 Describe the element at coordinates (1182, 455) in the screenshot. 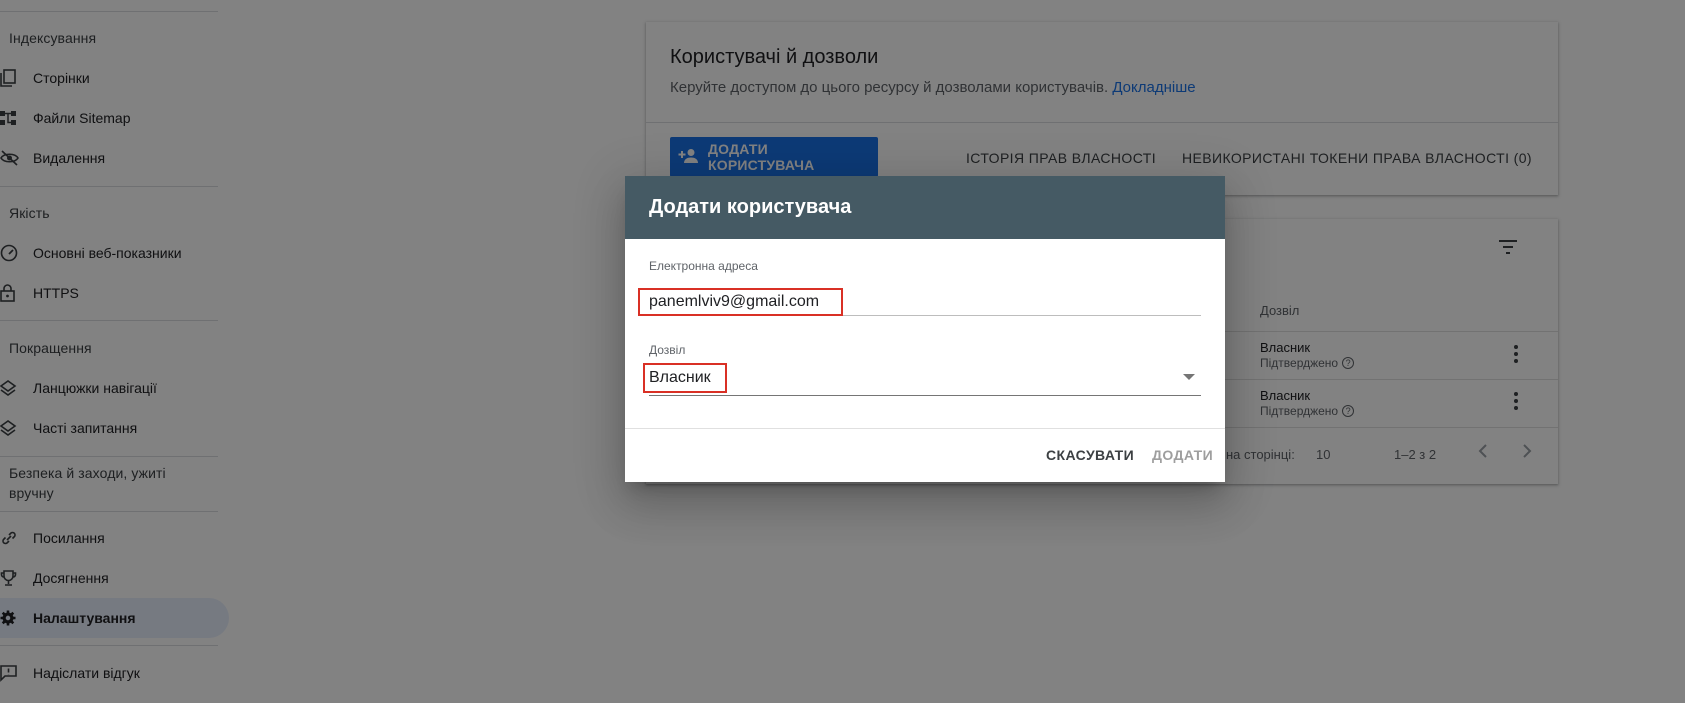

I see `add-button: ДОДАТИ` at that location.